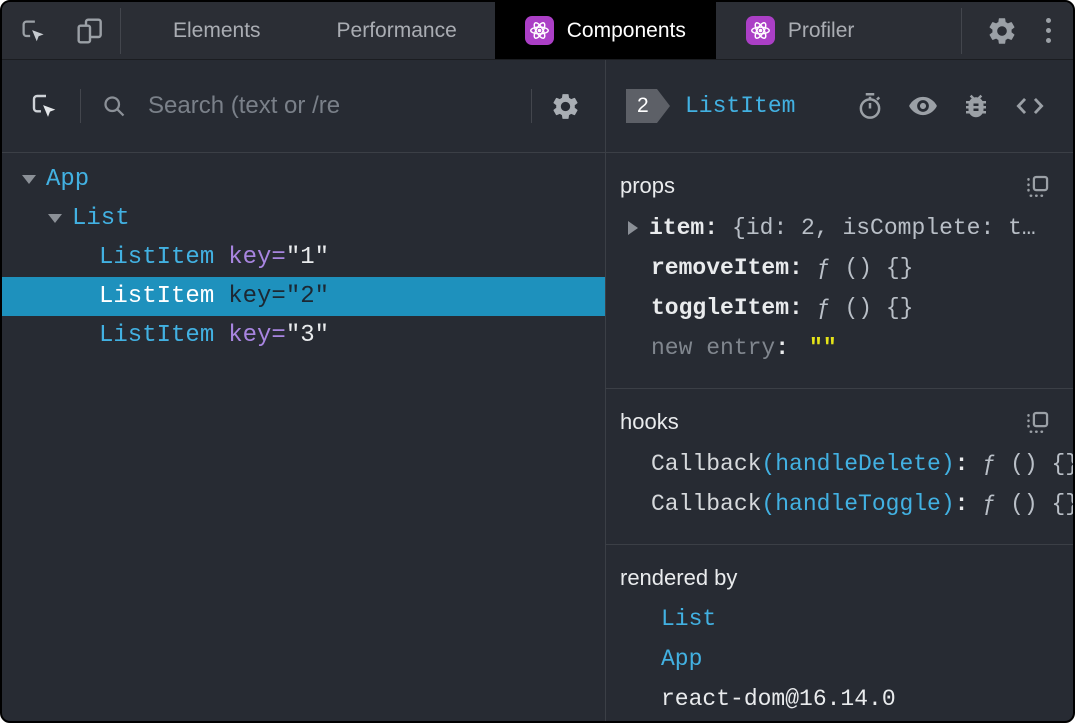 The image size is (1075, 723). Describe the element at coordinates (1048, 30) in the screenshot. I see `overflow-menu-icon` at that location.